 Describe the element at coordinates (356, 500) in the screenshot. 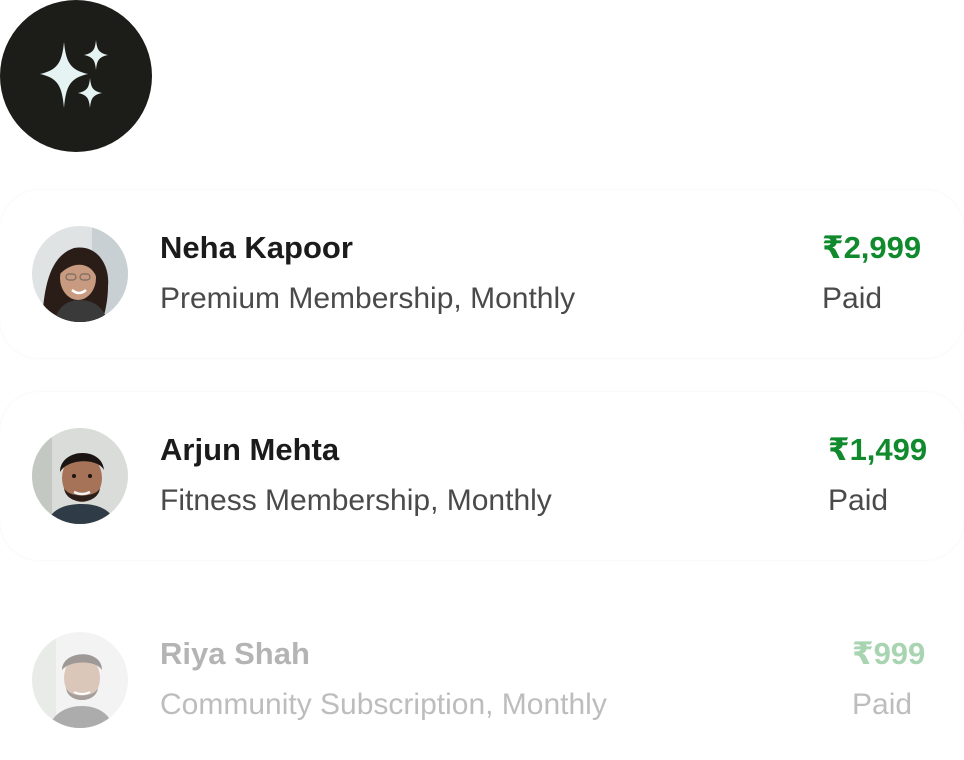

I see `plan-description: Fitness Membership, Monthly` at that location.